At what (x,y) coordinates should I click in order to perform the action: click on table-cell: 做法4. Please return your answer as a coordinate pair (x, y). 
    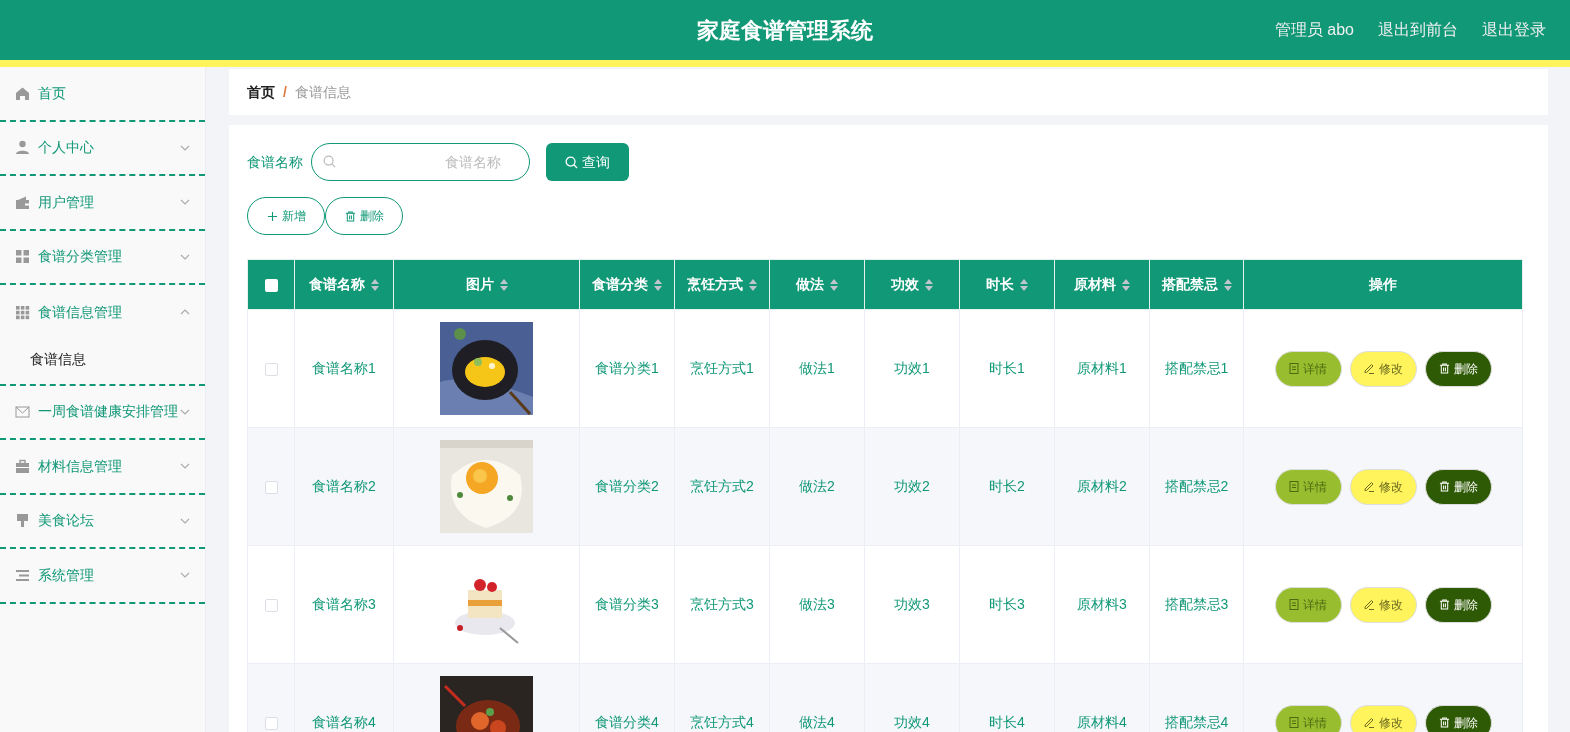
    Looking at the image, I should click on (817, 722).